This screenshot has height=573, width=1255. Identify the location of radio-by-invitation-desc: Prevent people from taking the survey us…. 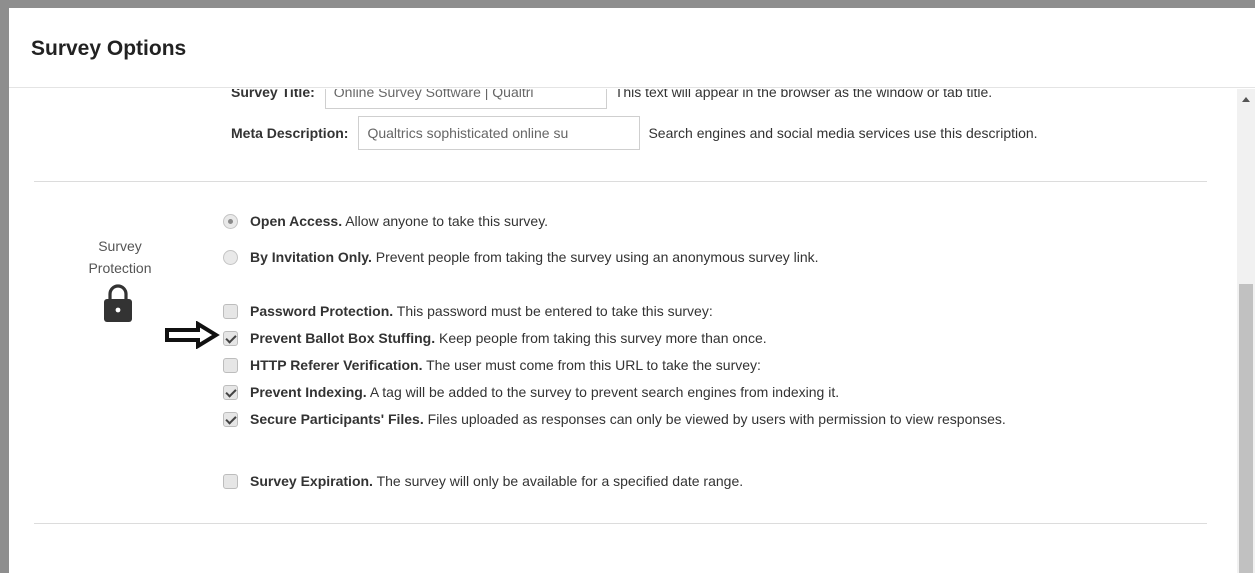
(597, 257).